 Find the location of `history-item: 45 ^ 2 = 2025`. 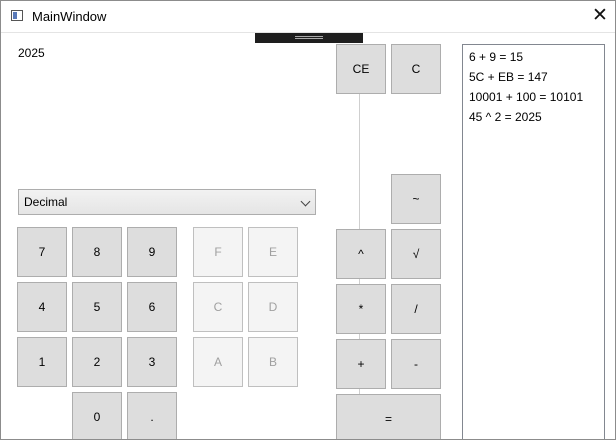

history-item: 45 ^ 2 = 2025 is located at coordinates (505, 117).